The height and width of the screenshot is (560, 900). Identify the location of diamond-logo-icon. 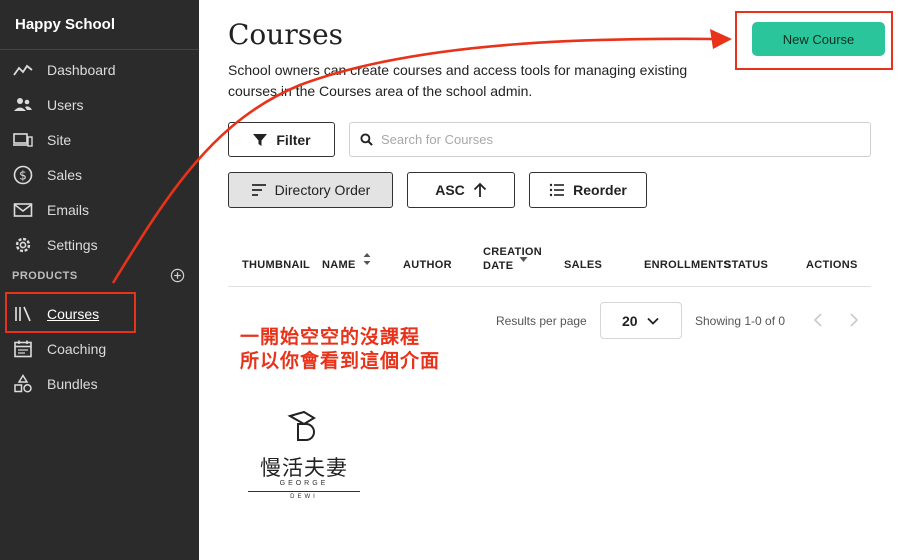
(301, 425).